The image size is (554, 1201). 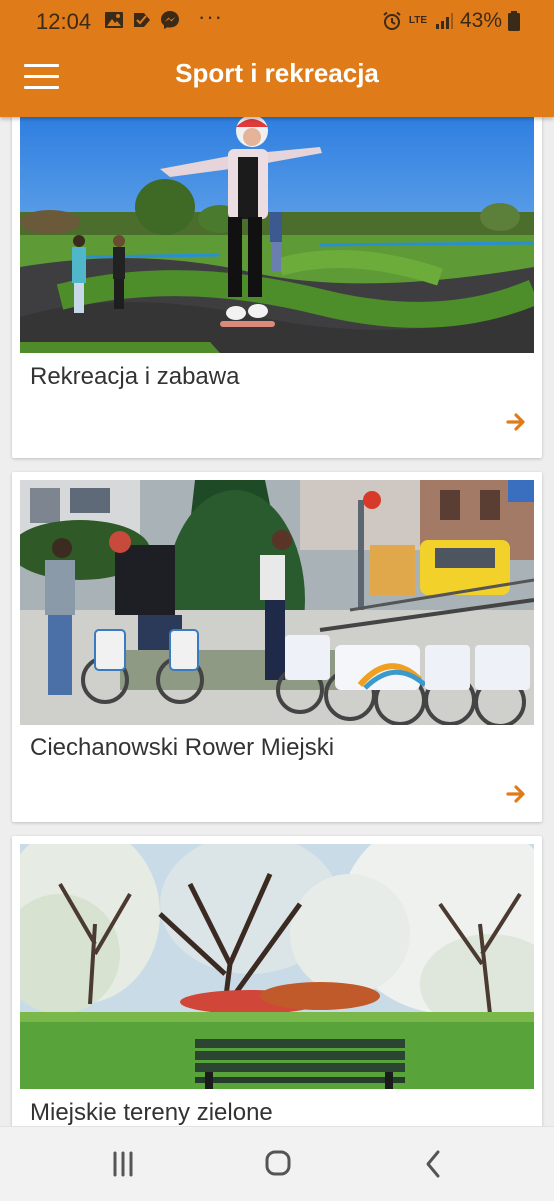 What do you see at coordinates (135, 376) in the screenshot?
I see `card-title: Rekreacja i zabawa` at bounding box center [135, 376].